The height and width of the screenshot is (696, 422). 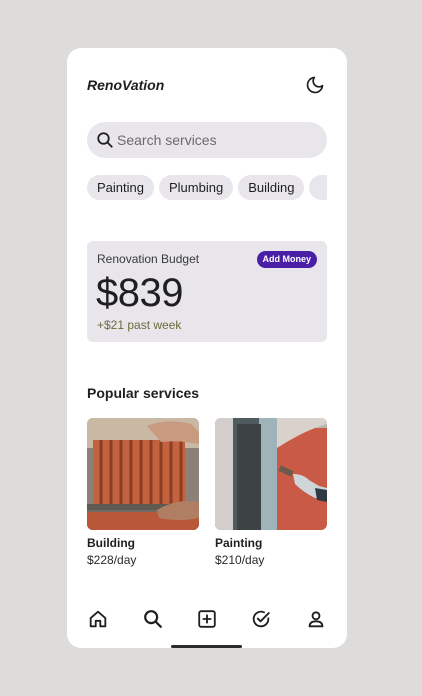 What do you see at coordinates (148, 259) in the screenshot?
I see `budget-label: Renovation Budget` at bounding box center [148, 259].